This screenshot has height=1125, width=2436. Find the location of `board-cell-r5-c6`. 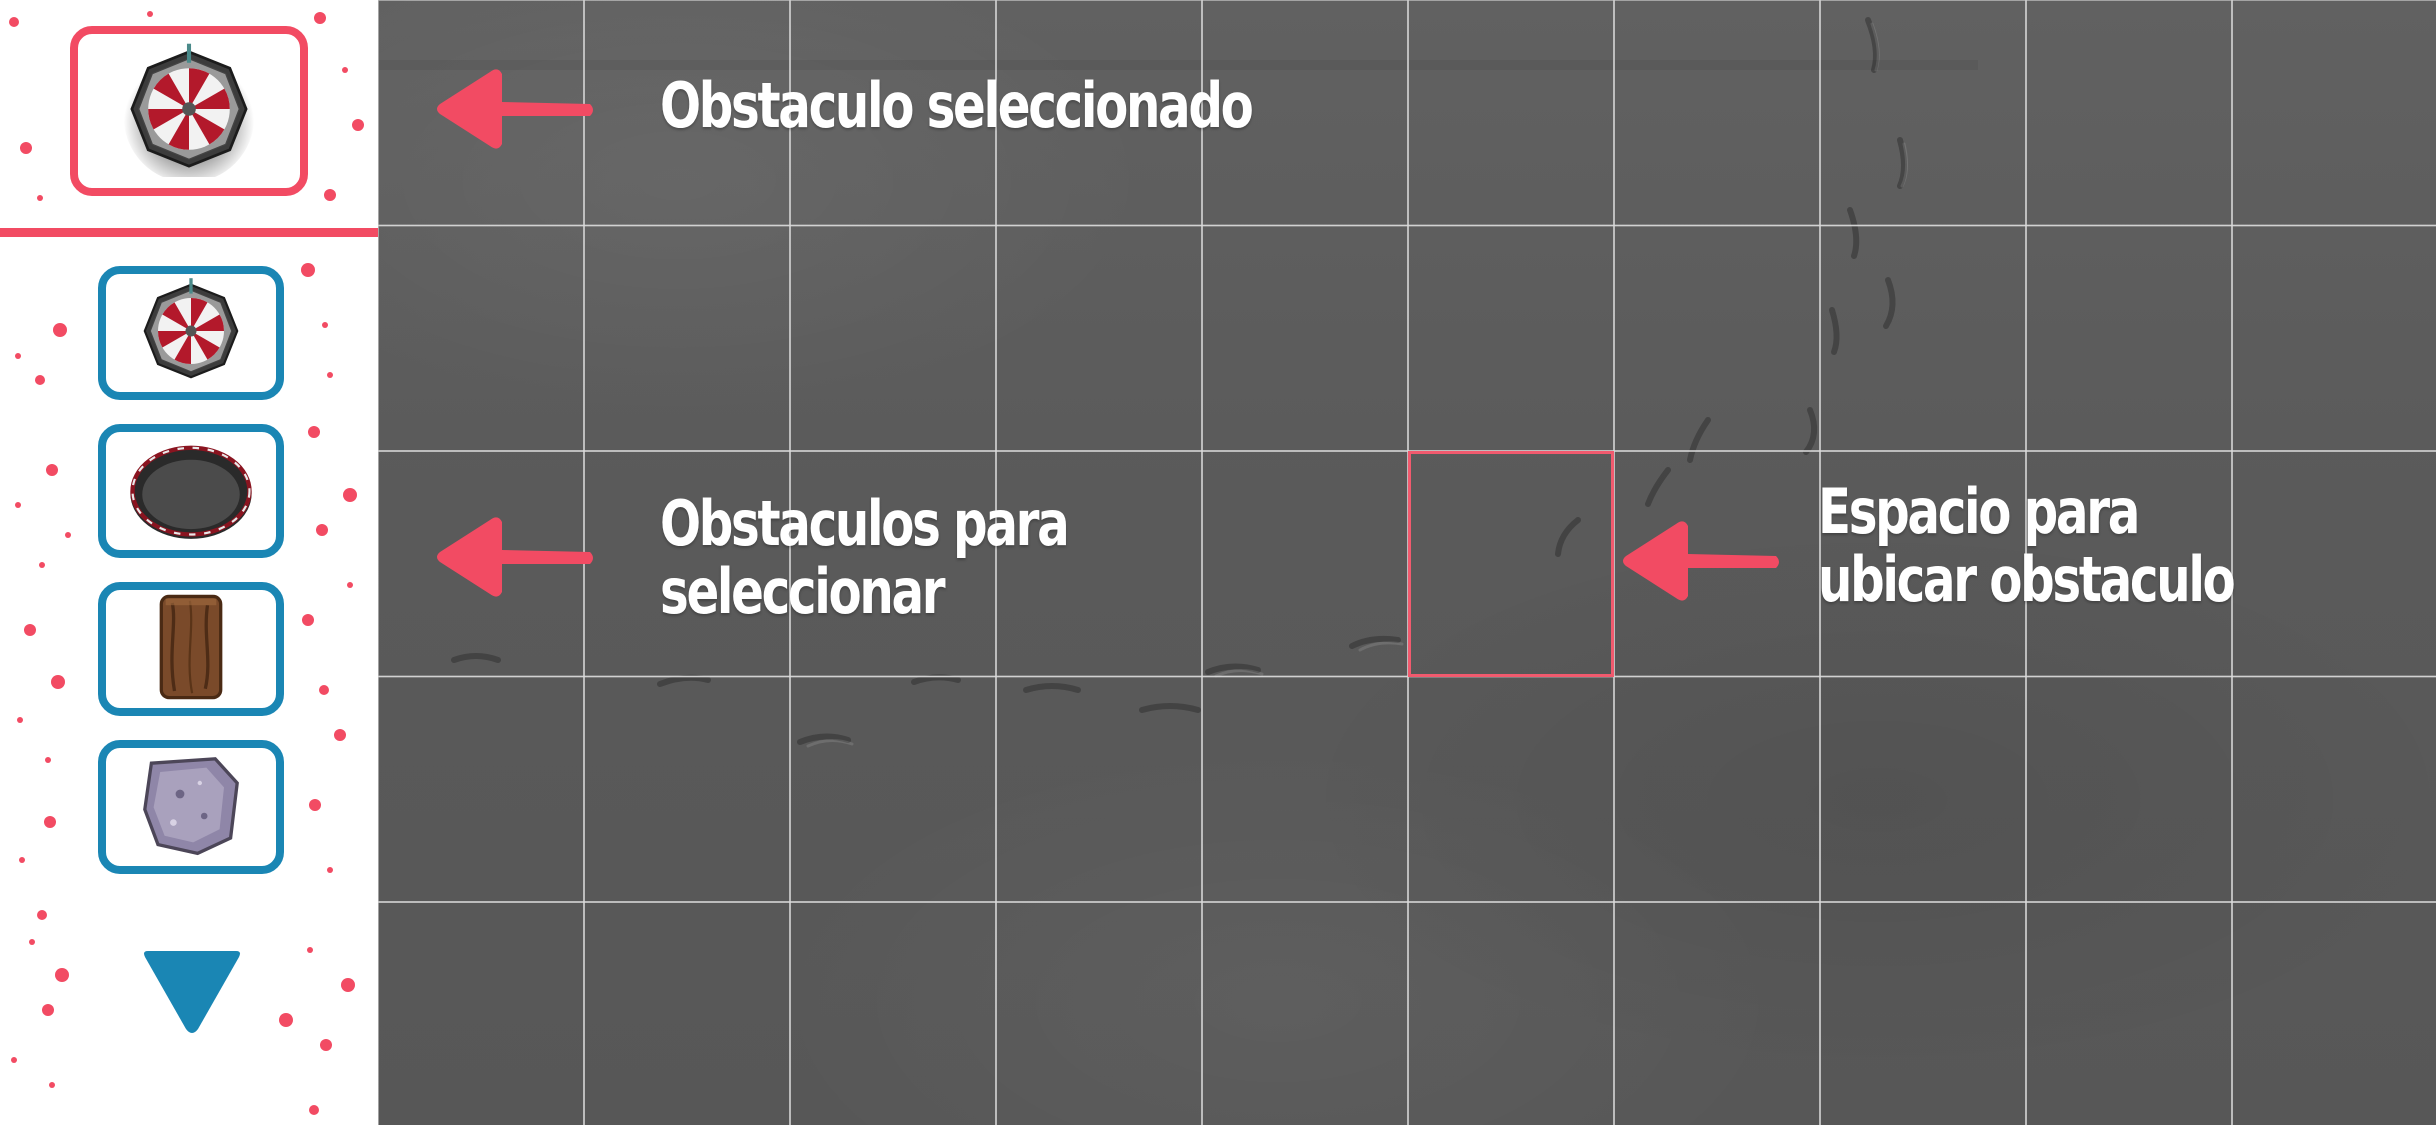

board-cell-r5-c6 is located at coordinates (1511, 1013).